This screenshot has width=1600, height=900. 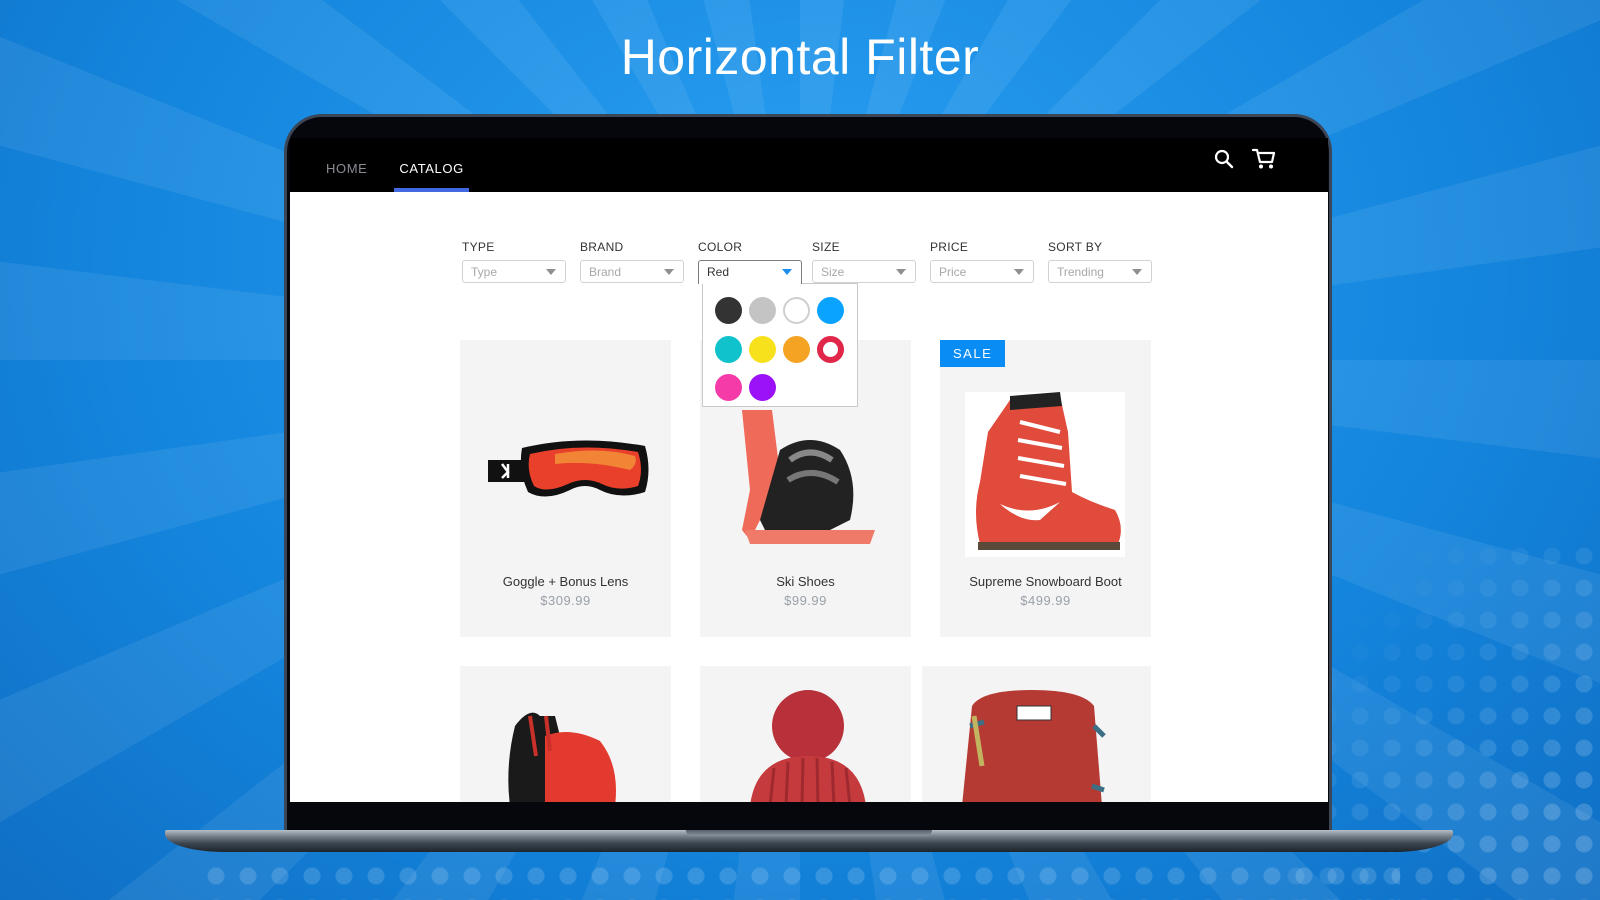 I want to click on nav-catalog: CATALOG, so click(x=432, y=176).